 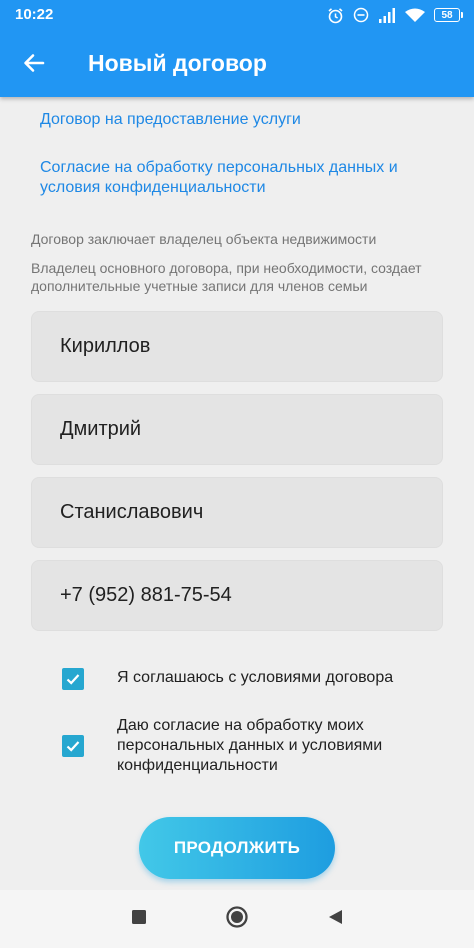 What do you see at coordinates (237, 595) in the screenshot?
I see `phone-field: +7 (952) 881-75-54` at bounding box center [237, 595].